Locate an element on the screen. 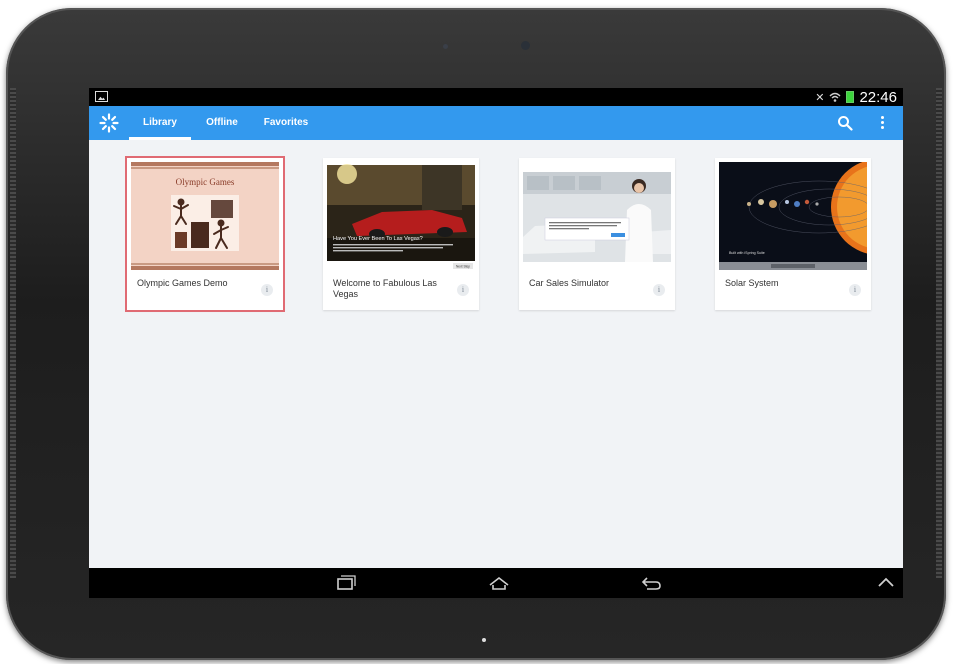 The height and width of the screenshot is (664, 953). back-icon is located at coordinates (652, 583).